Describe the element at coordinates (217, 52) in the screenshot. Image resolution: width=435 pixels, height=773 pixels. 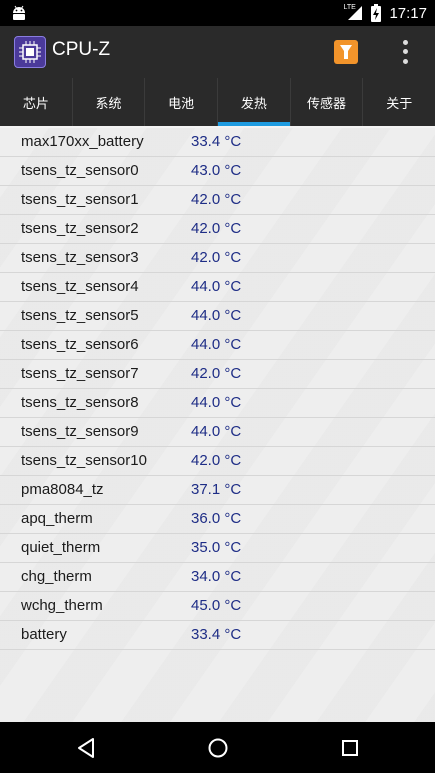
I see `app-bar: CPU-Z` at that location.